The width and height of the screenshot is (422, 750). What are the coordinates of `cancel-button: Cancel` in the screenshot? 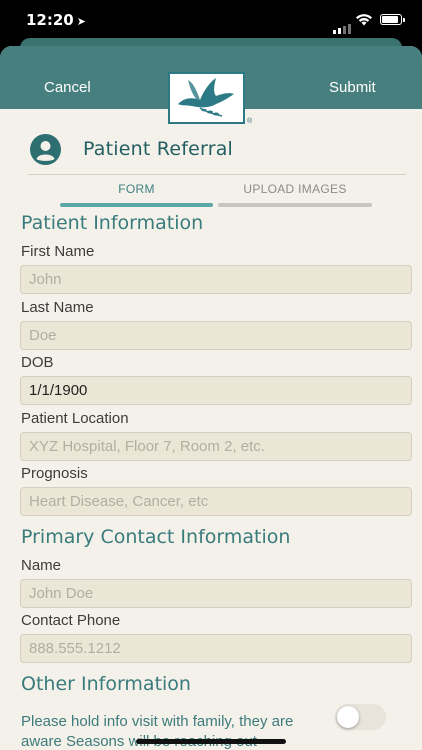 It's located at (67, 87).